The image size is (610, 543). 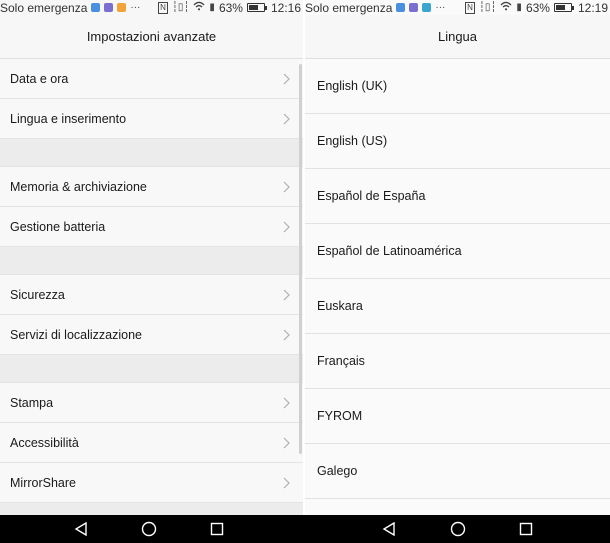 I want to click on status-time: 12:19, so click(x=592, y=7).